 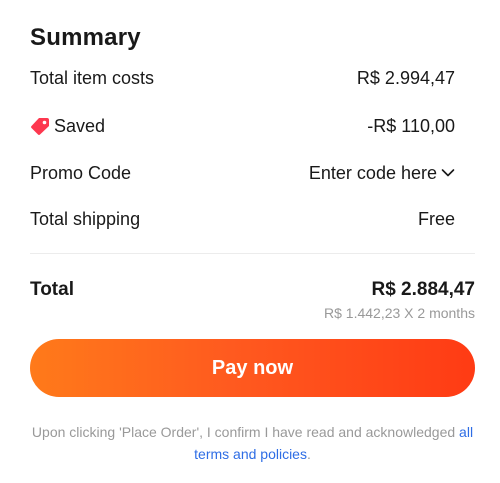 What do you see at coordinates (411, 125) in the screenshot?
I see `saved-value: -R$ 110,00` at bounding box center [411, 125].